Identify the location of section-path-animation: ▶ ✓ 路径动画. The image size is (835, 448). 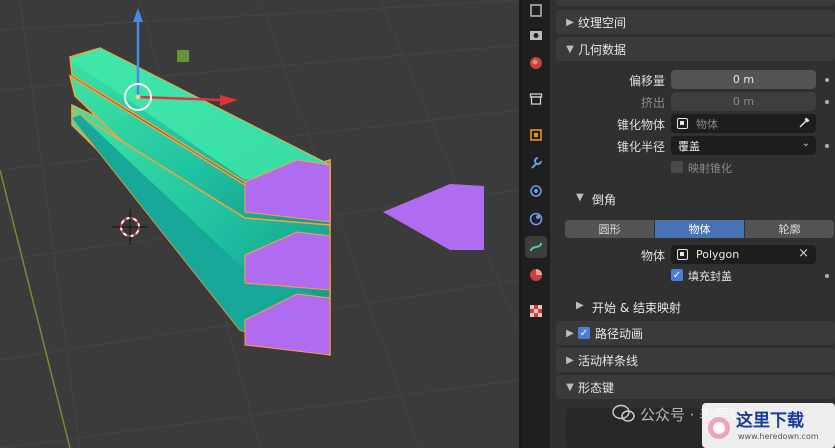
(695, 333).